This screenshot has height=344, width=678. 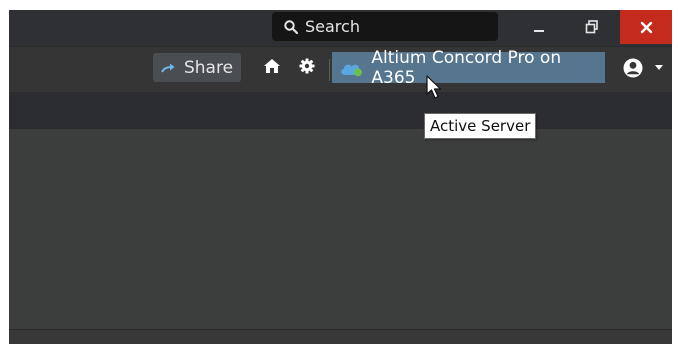 I want to click on caret-down-icon, so click(x=659, y=67).